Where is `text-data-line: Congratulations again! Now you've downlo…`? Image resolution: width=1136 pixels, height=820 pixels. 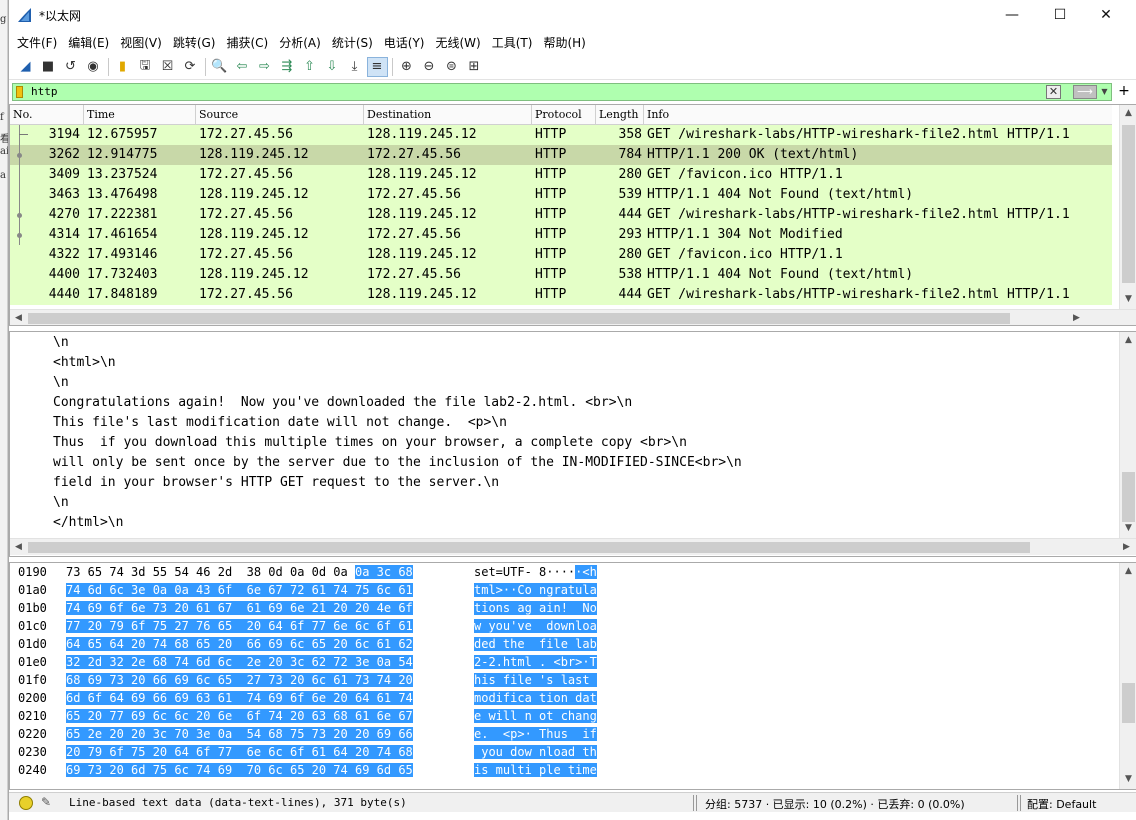 text-data-line: Congratulations again! Now you've downlo… is located at coordinates (342, 402).